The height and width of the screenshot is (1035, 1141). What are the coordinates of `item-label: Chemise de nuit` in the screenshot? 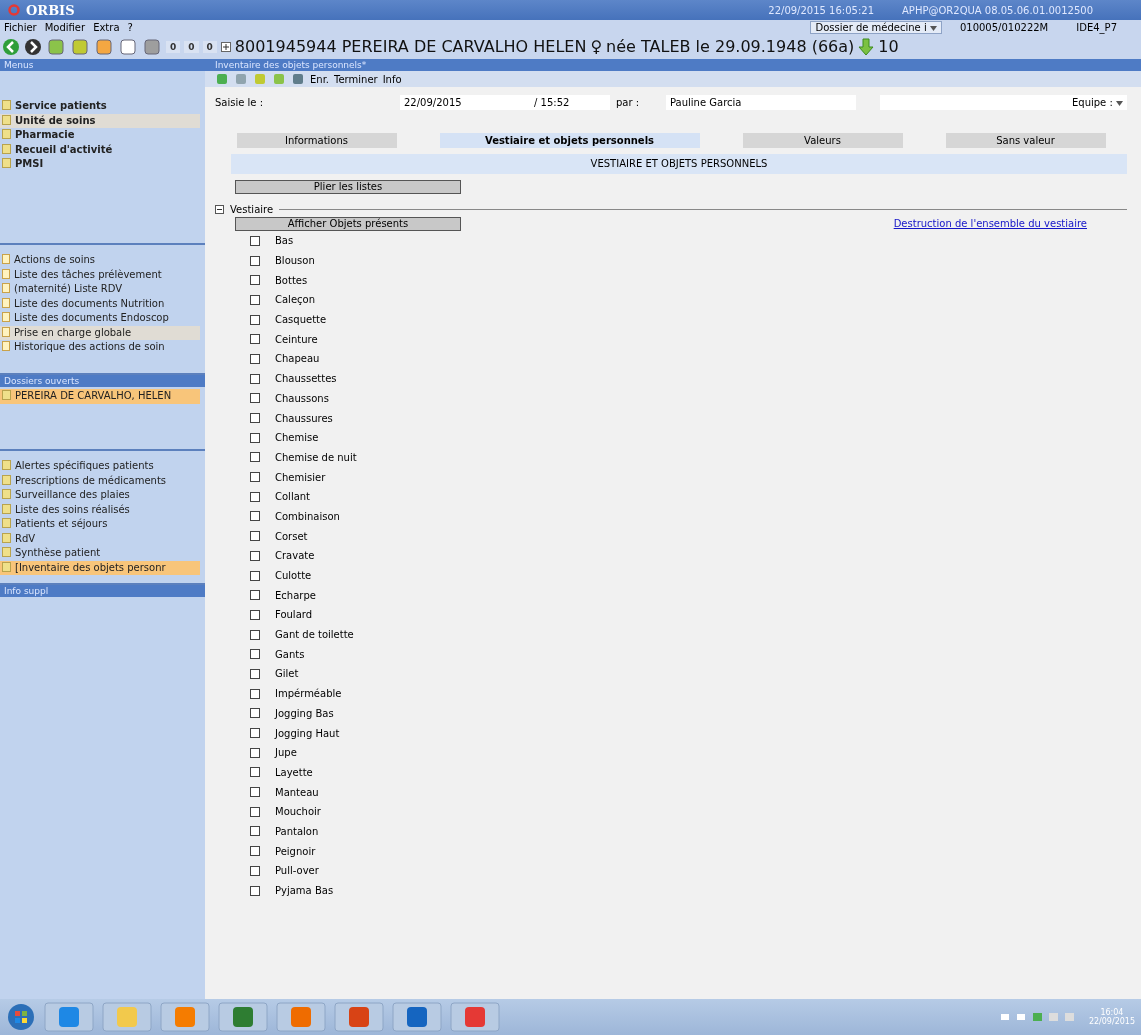 It's located at (316, 457).